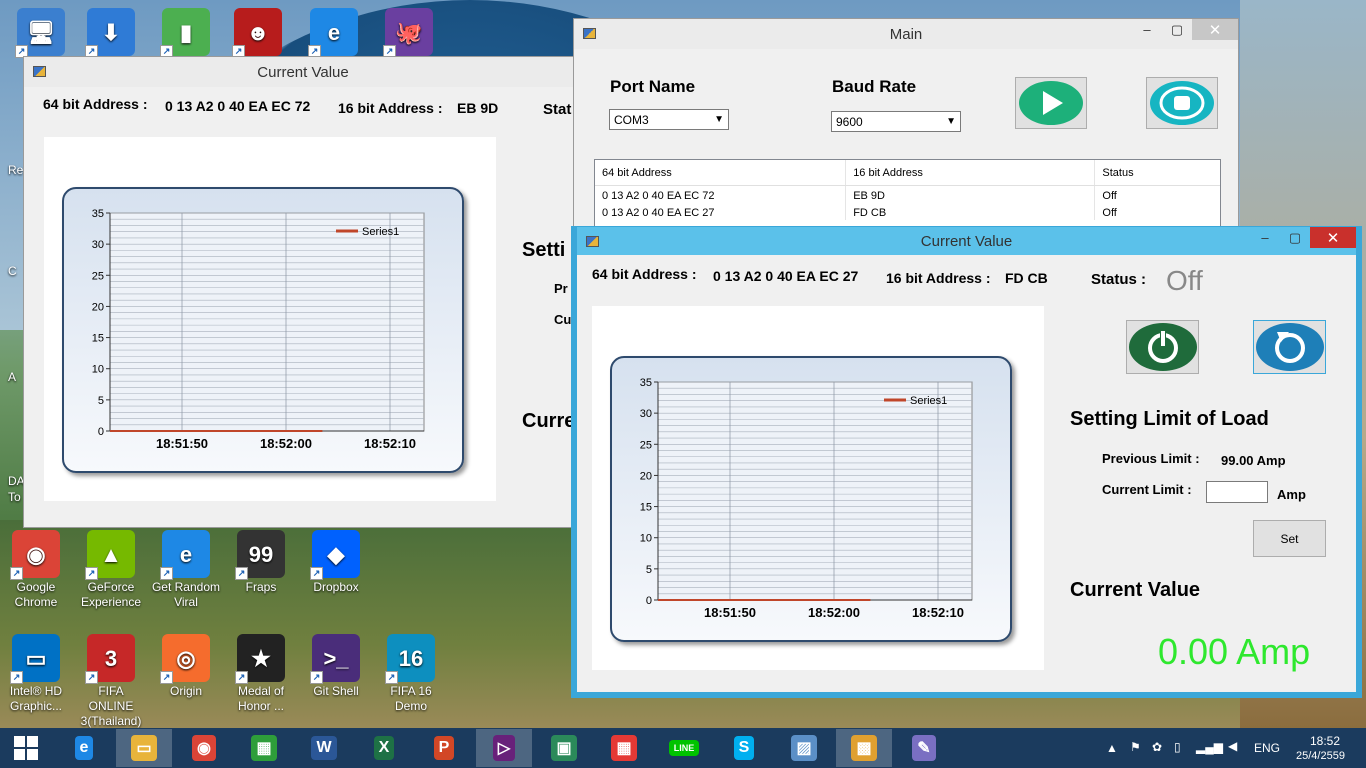 The width and height of the screenshot is (1366, 768). I want to click on back-window-titlebar: Current Value, so click(303, 72).